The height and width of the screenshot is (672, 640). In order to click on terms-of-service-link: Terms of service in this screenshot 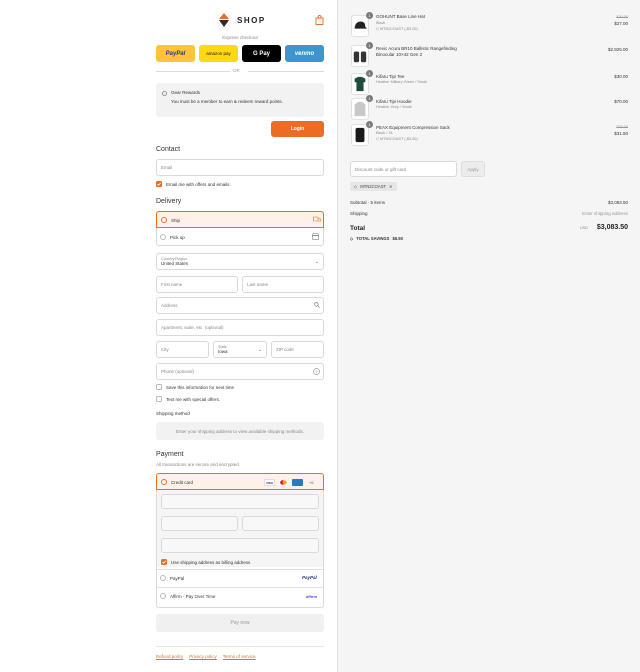, I will do `click(239, 656)`.